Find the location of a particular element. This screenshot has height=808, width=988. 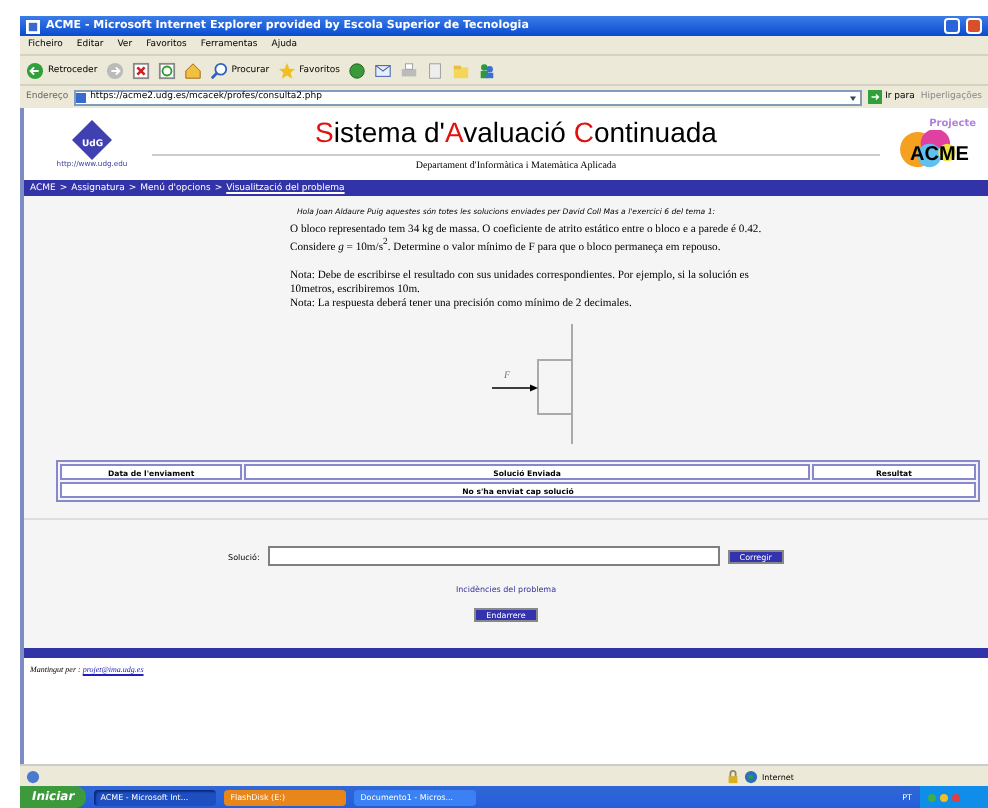

logo-text: ACME is located at coordinates (939, 155).